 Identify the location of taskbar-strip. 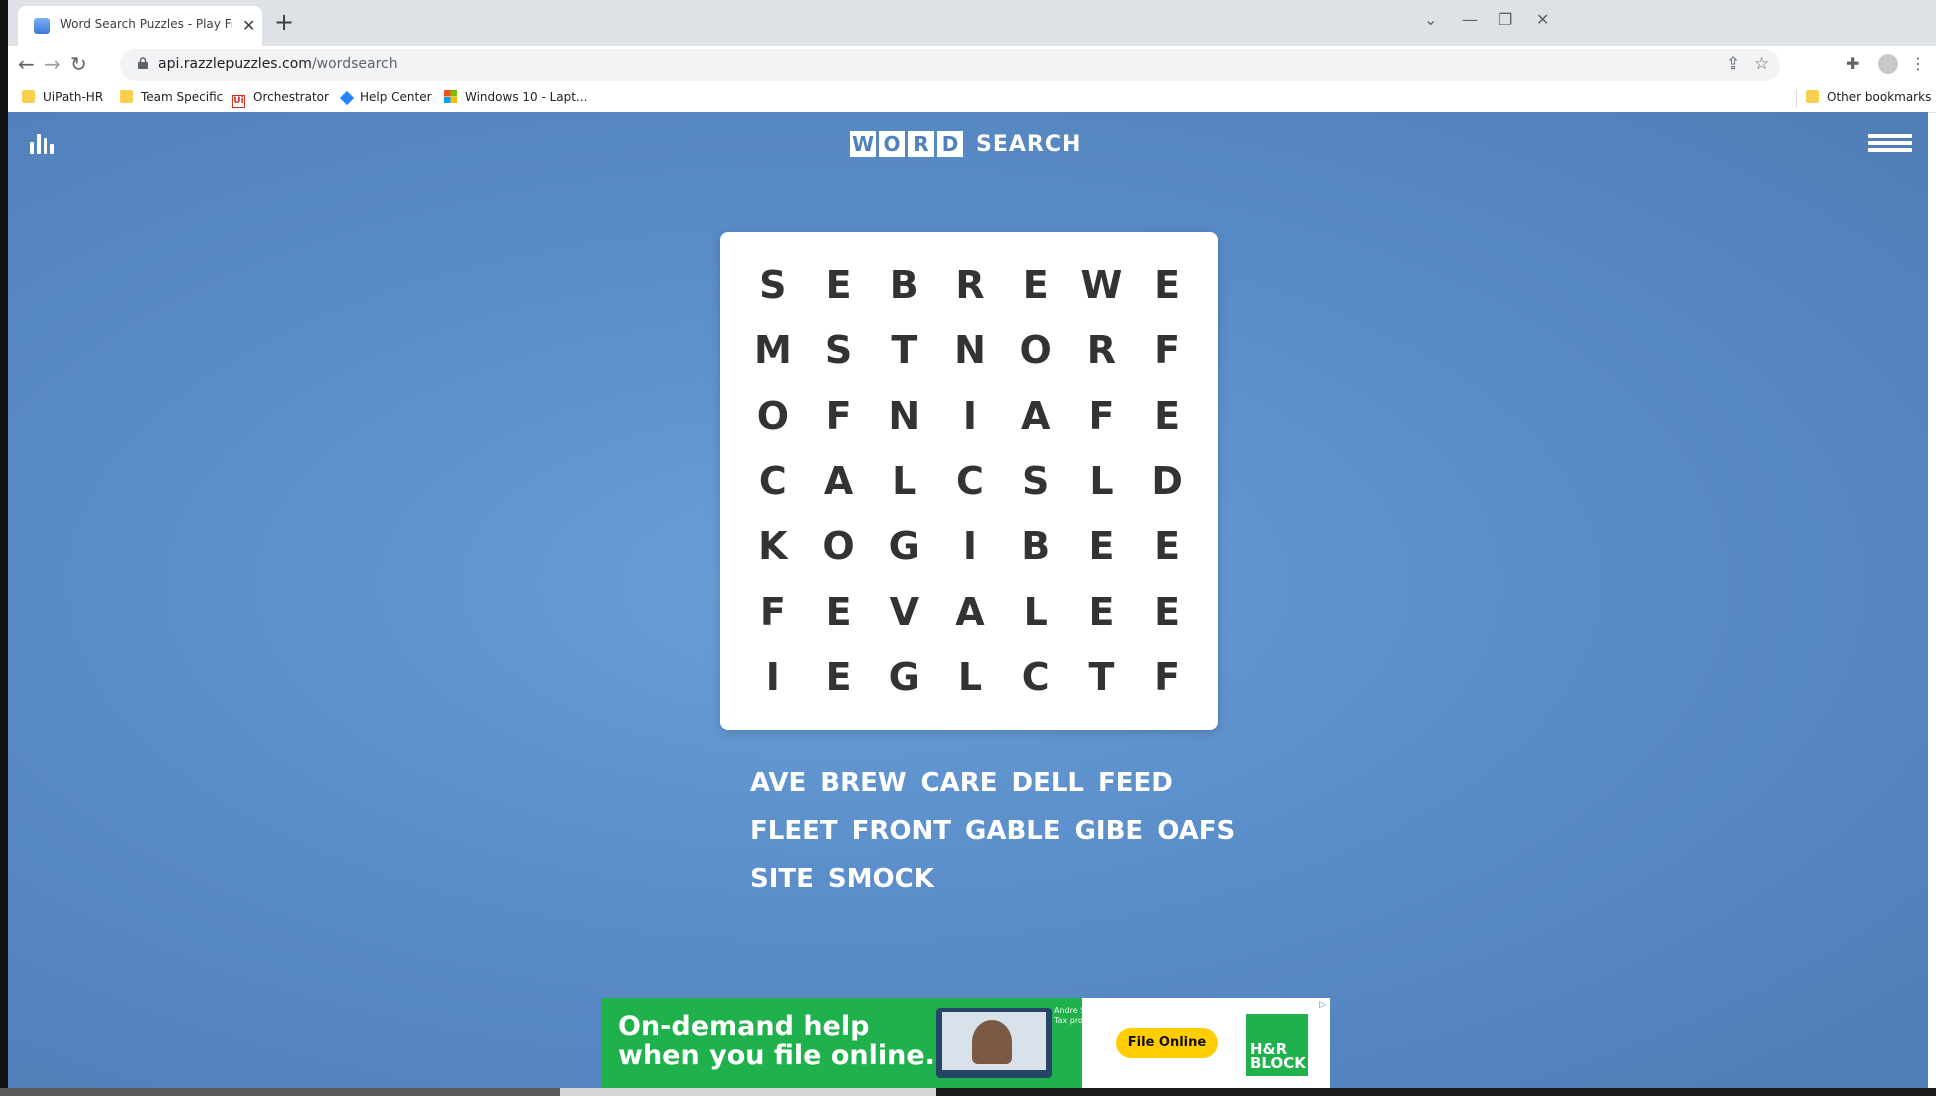
(968, 1092).